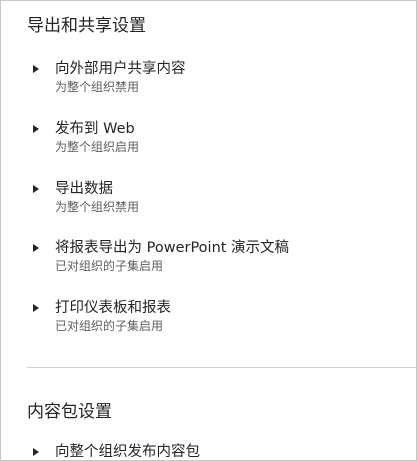 Image resolution: width=417 pixels, height=461 pixels. What do you see at coordinates (127, 452) in the screenshot?
I see `setting-name: 向整个组织发布内容包` at bounding box center [127, 452].